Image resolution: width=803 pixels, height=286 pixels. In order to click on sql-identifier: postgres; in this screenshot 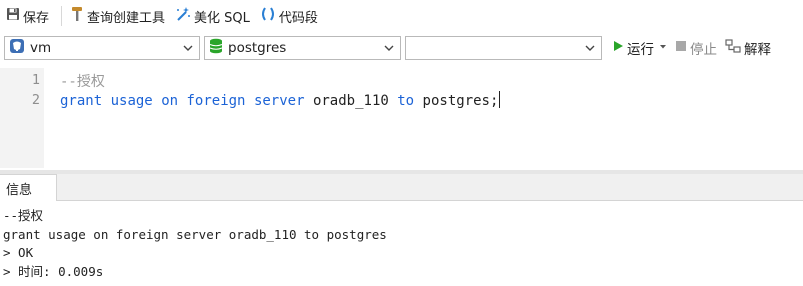, I will do `click(460, 101)`.